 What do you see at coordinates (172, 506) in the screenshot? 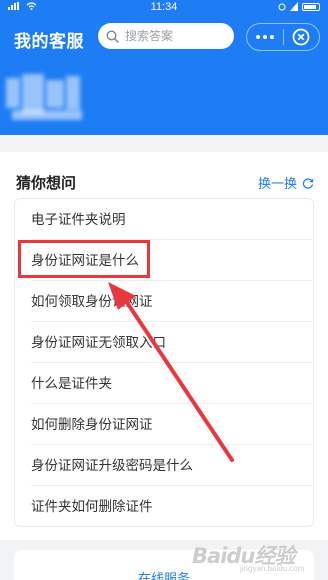
I see `faq-item: 证件夹如何删除证件` at bounding box center [172, 506].